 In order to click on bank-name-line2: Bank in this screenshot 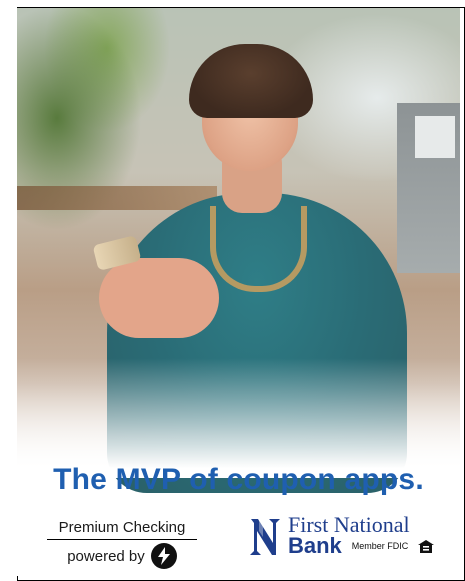, I will do `click(315, 545)`.